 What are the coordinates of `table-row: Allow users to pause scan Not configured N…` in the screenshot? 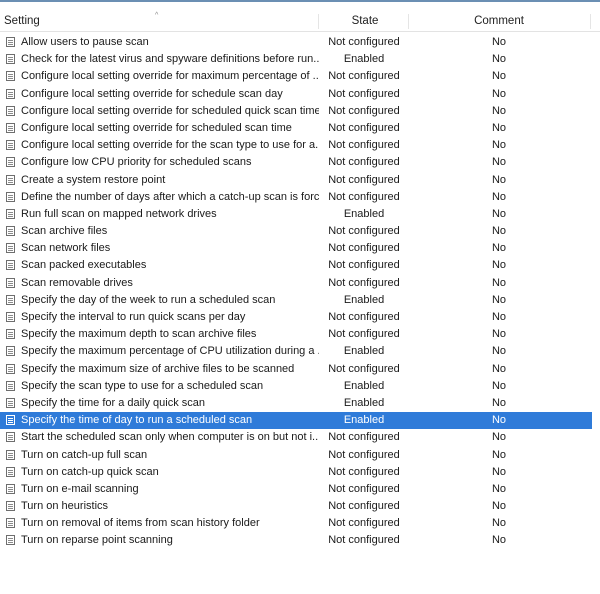 It's located at (296, 42).